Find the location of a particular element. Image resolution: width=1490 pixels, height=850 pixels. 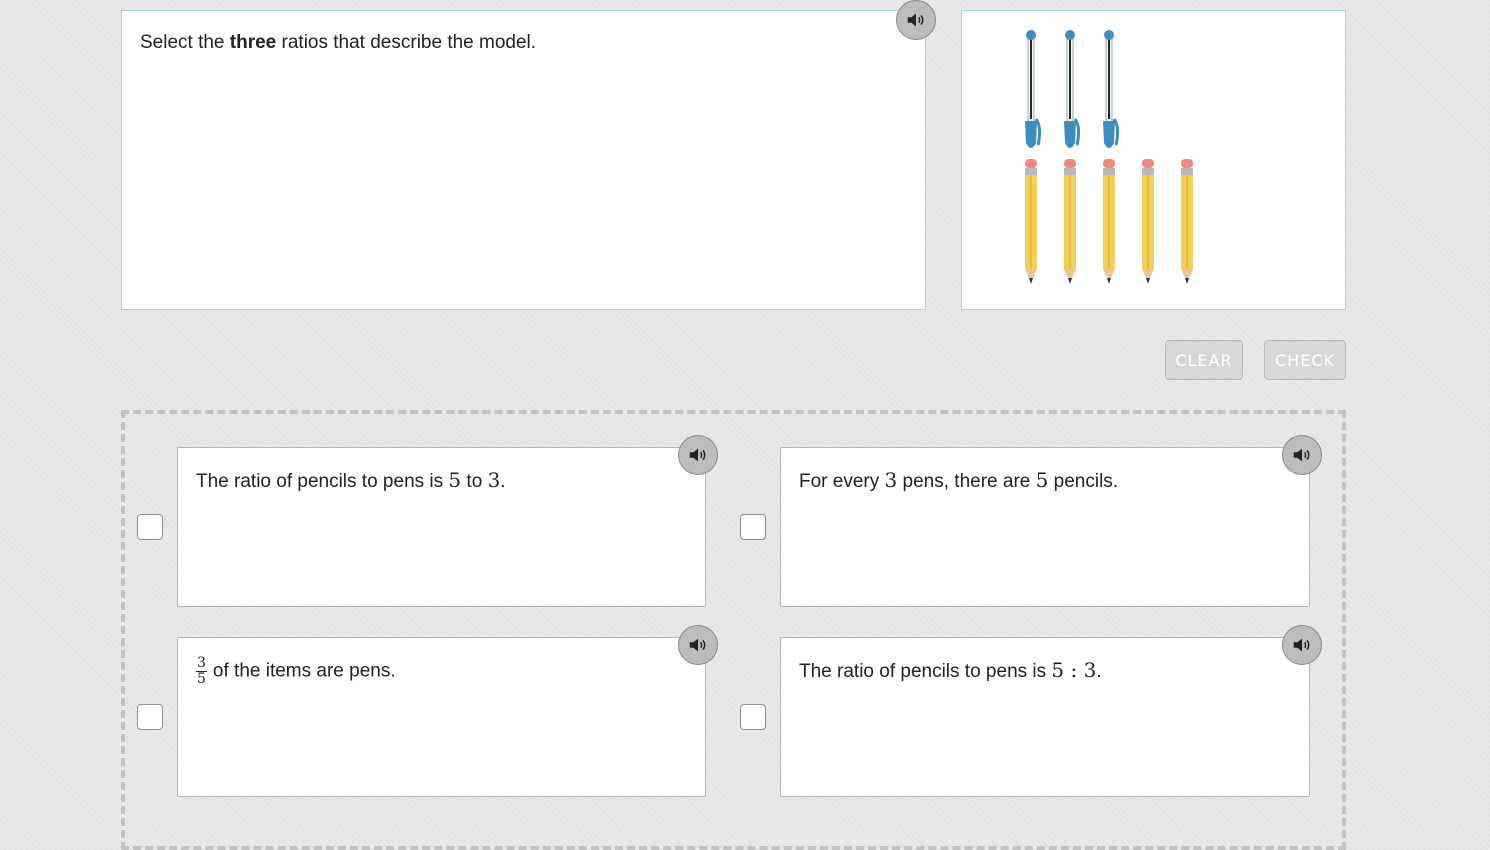

choice-3-card: 3 5 of the items are pens. is located at coordinates (441, 717).